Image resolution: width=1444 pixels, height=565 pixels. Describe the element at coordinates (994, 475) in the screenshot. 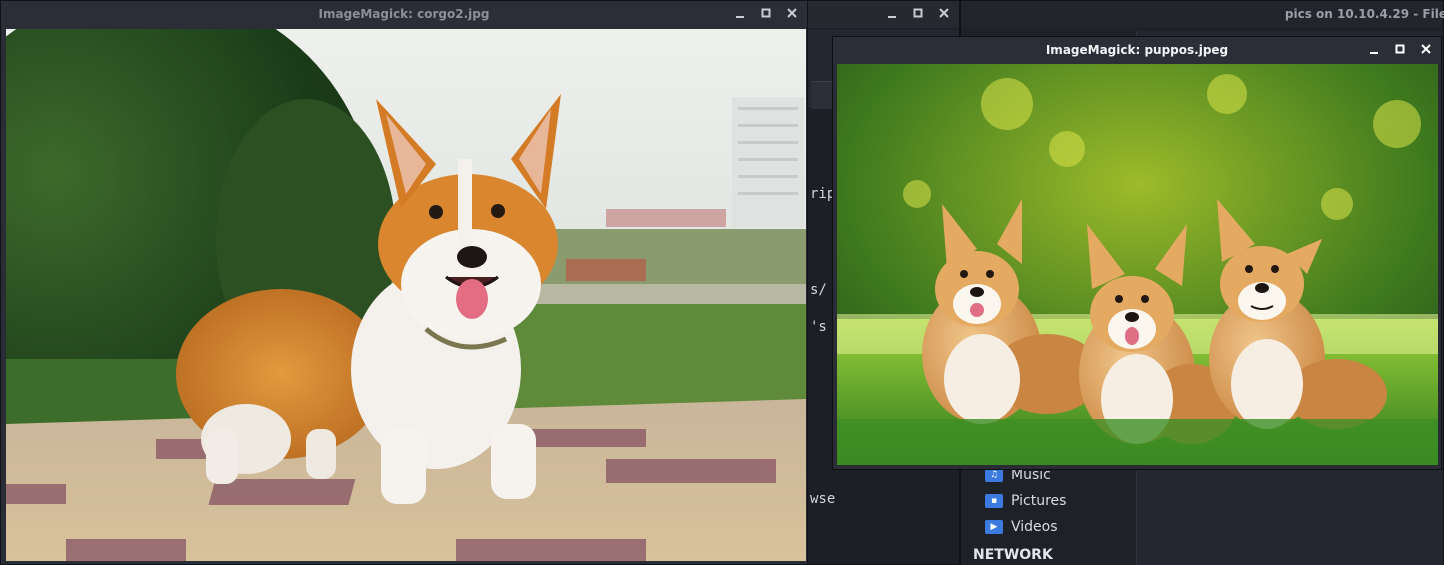

I see `music-folder-icon: ♫` at that location.